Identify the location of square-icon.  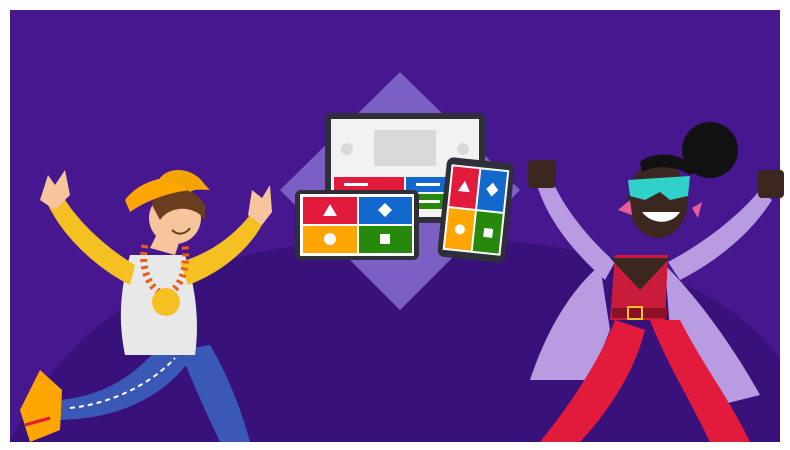
(385, 239).